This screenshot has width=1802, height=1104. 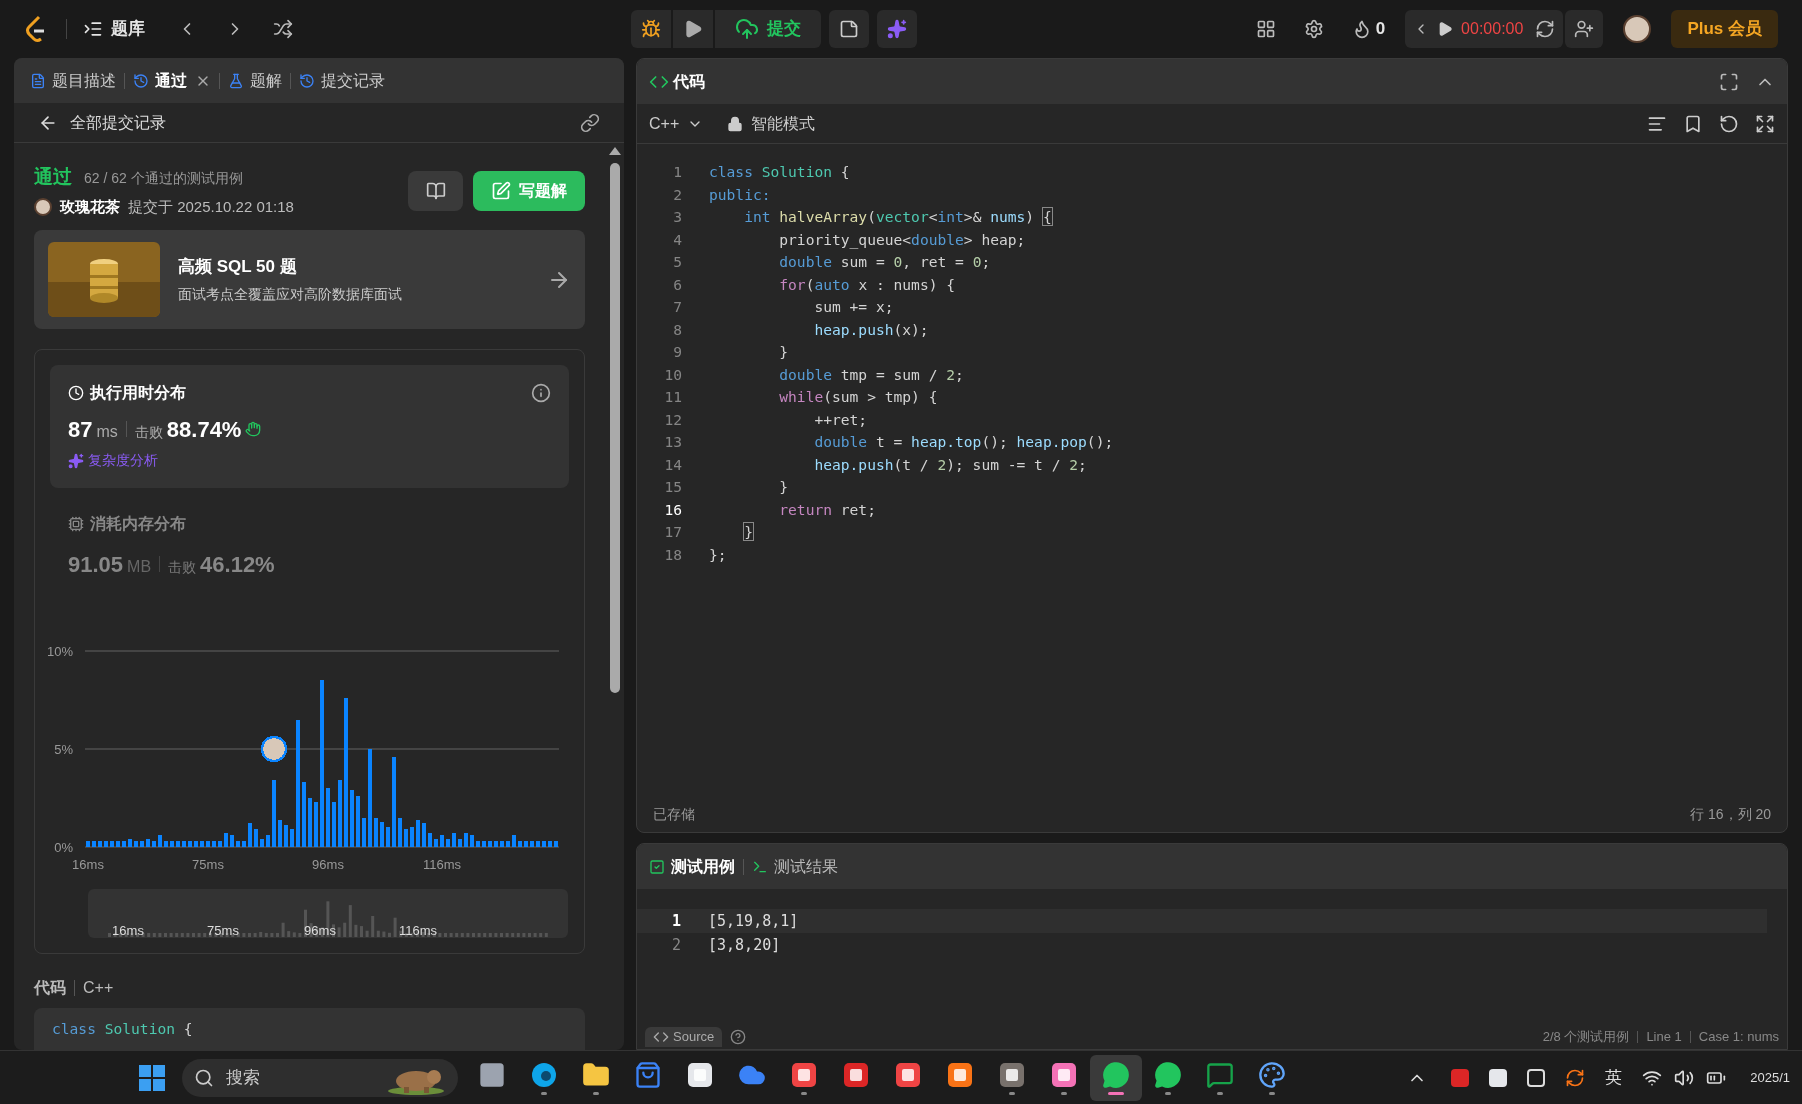 I want to click on line-number: 13, so click(x=672, y=442).